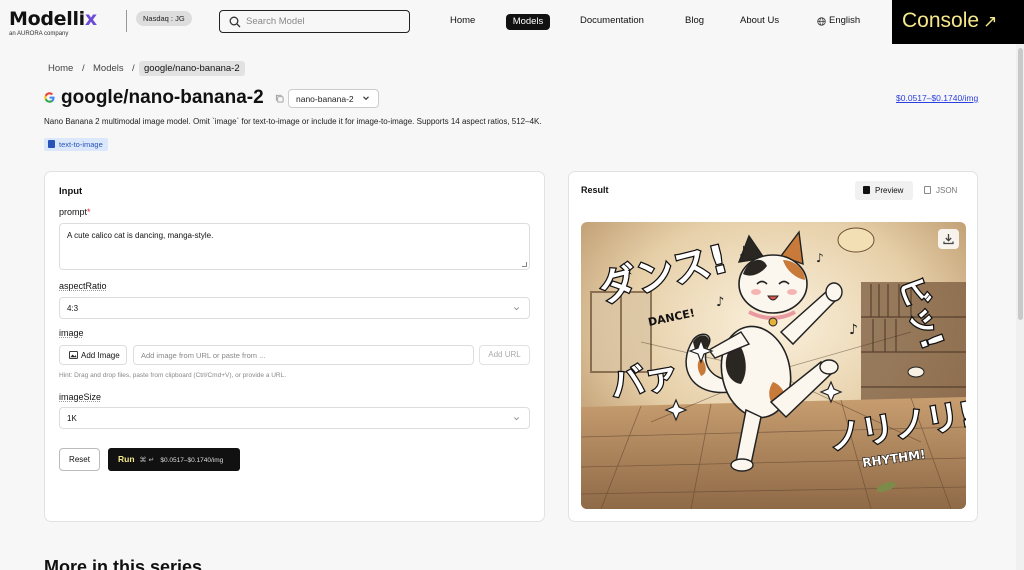 Image resolution: width=1024 pixels, height=570 pixels. I want to click on logo-text: Modellix, so click(53, 19).